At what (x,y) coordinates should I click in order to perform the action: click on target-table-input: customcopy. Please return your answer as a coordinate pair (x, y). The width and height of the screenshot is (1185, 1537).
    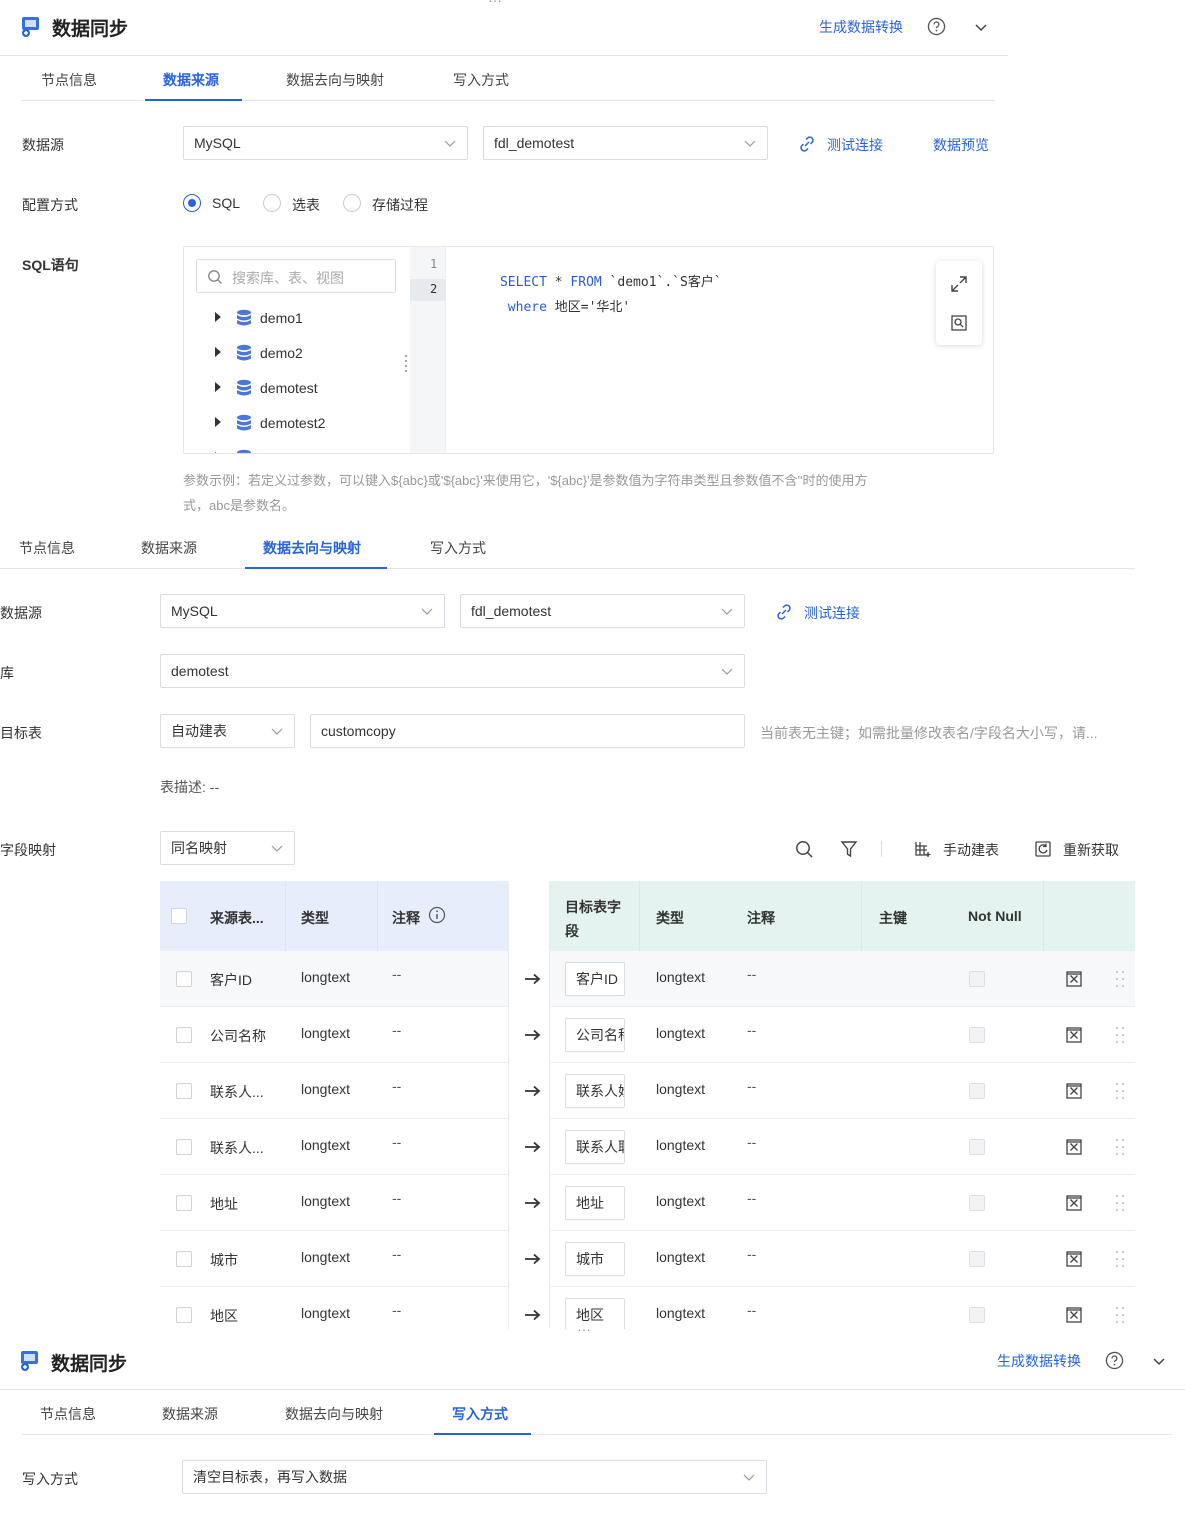
    Looking at the image, I should click on (527, 731).